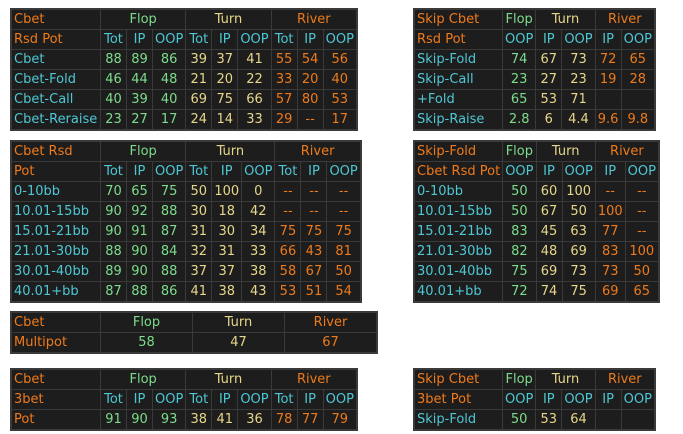 The height and width of the screenshot is (434, 683). What do you see at coordinates (288, 171) in the screenshot?
I see `col-header: Tot` at bounding box center [288, 171].